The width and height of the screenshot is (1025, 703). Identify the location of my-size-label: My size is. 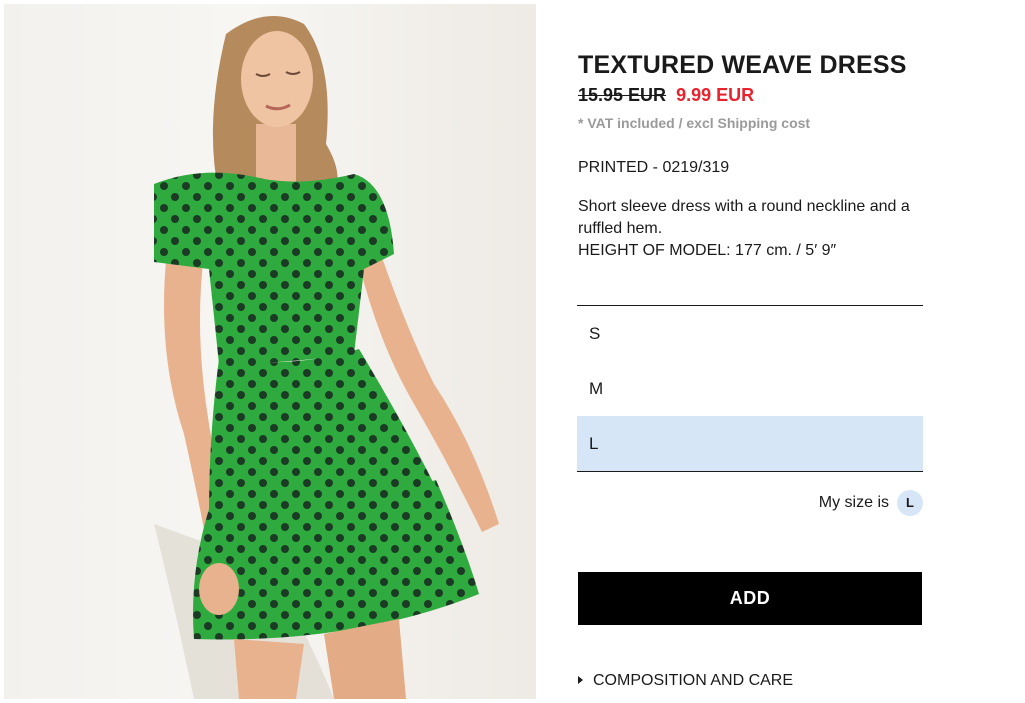
(853, 502).